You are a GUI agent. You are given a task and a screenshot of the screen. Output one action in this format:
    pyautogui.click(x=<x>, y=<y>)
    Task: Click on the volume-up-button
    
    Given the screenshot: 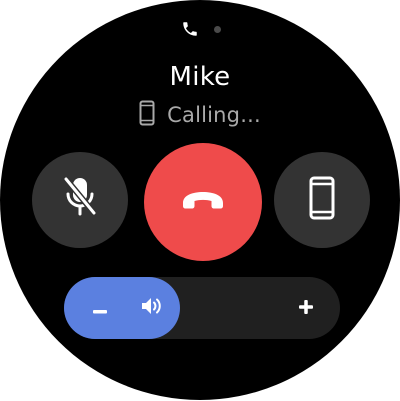 What is the action you would take?
    pyautogui.click(x=306, y=308)
    